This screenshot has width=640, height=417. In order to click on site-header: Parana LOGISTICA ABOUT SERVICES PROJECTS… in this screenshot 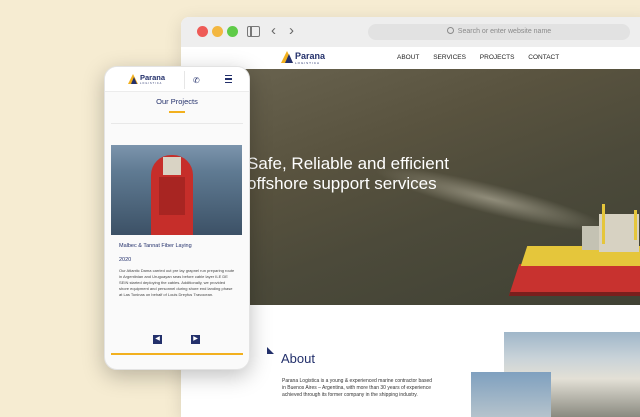, I will do `click(410, 58)`.